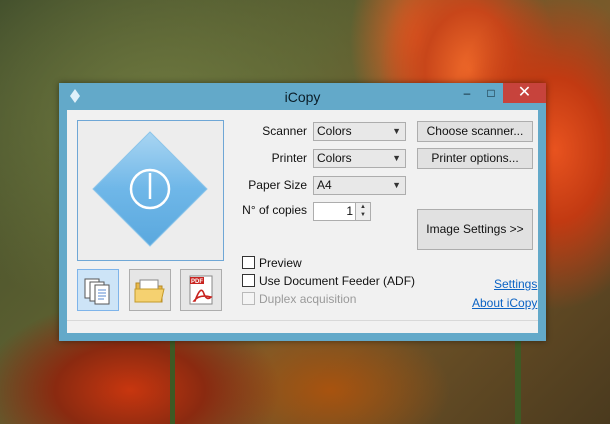 Image resolution: width=610 pixels, height=424 pixels. I want to click on duplex-option: Duplex acquisition, so click(299, 300).